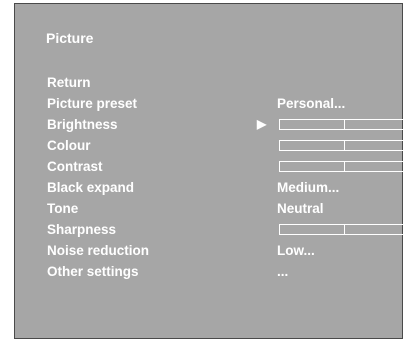 The image size is (416, 344). What do you see at coordinates (70, 38) in the screenshot?
I see `menu-title: Picture` at bounding box center [70, 38].